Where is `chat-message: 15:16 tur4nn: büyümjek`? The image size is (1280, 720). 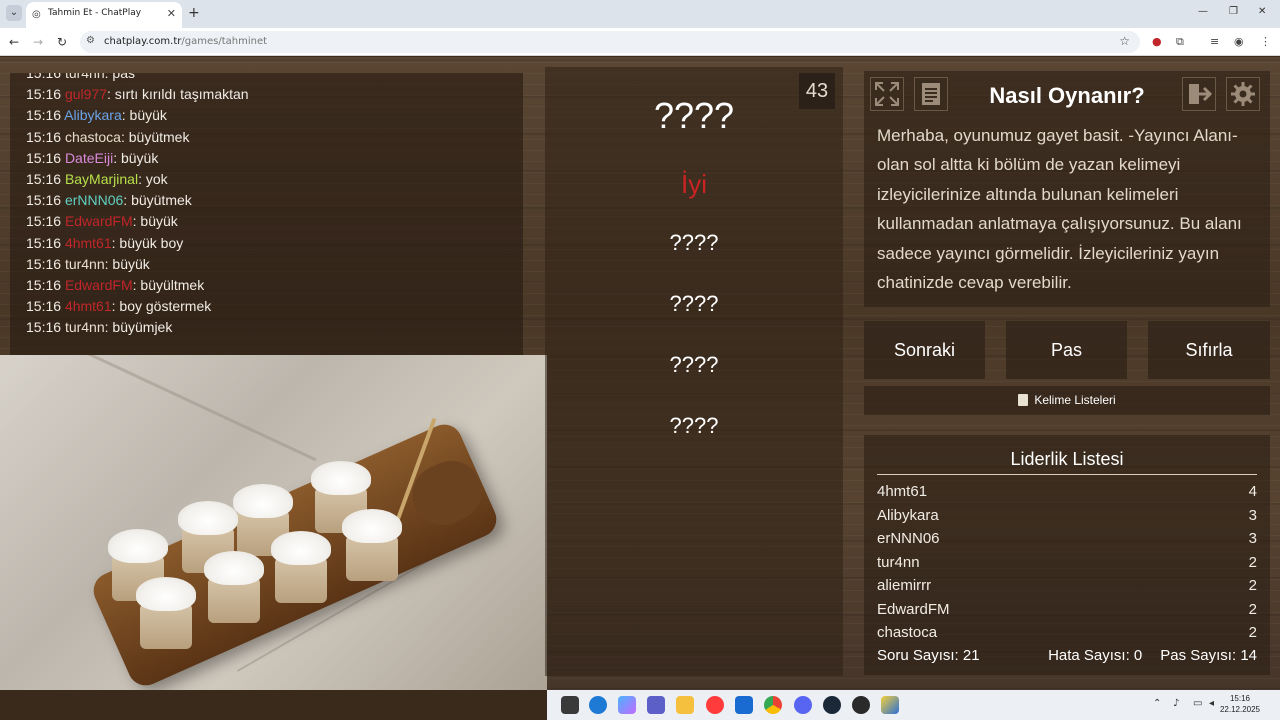
chat-message: 15:16 tur4nn: büyümjek is located at coordinates (129, 329).